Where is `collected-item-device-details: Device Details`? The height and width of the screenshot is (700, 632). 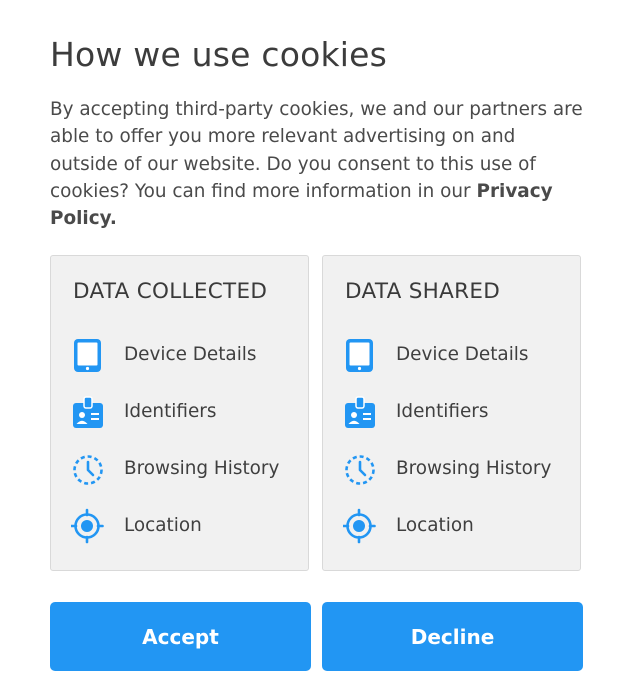
collected-item-device-details: Device Details is located at coordinates (187, 355).